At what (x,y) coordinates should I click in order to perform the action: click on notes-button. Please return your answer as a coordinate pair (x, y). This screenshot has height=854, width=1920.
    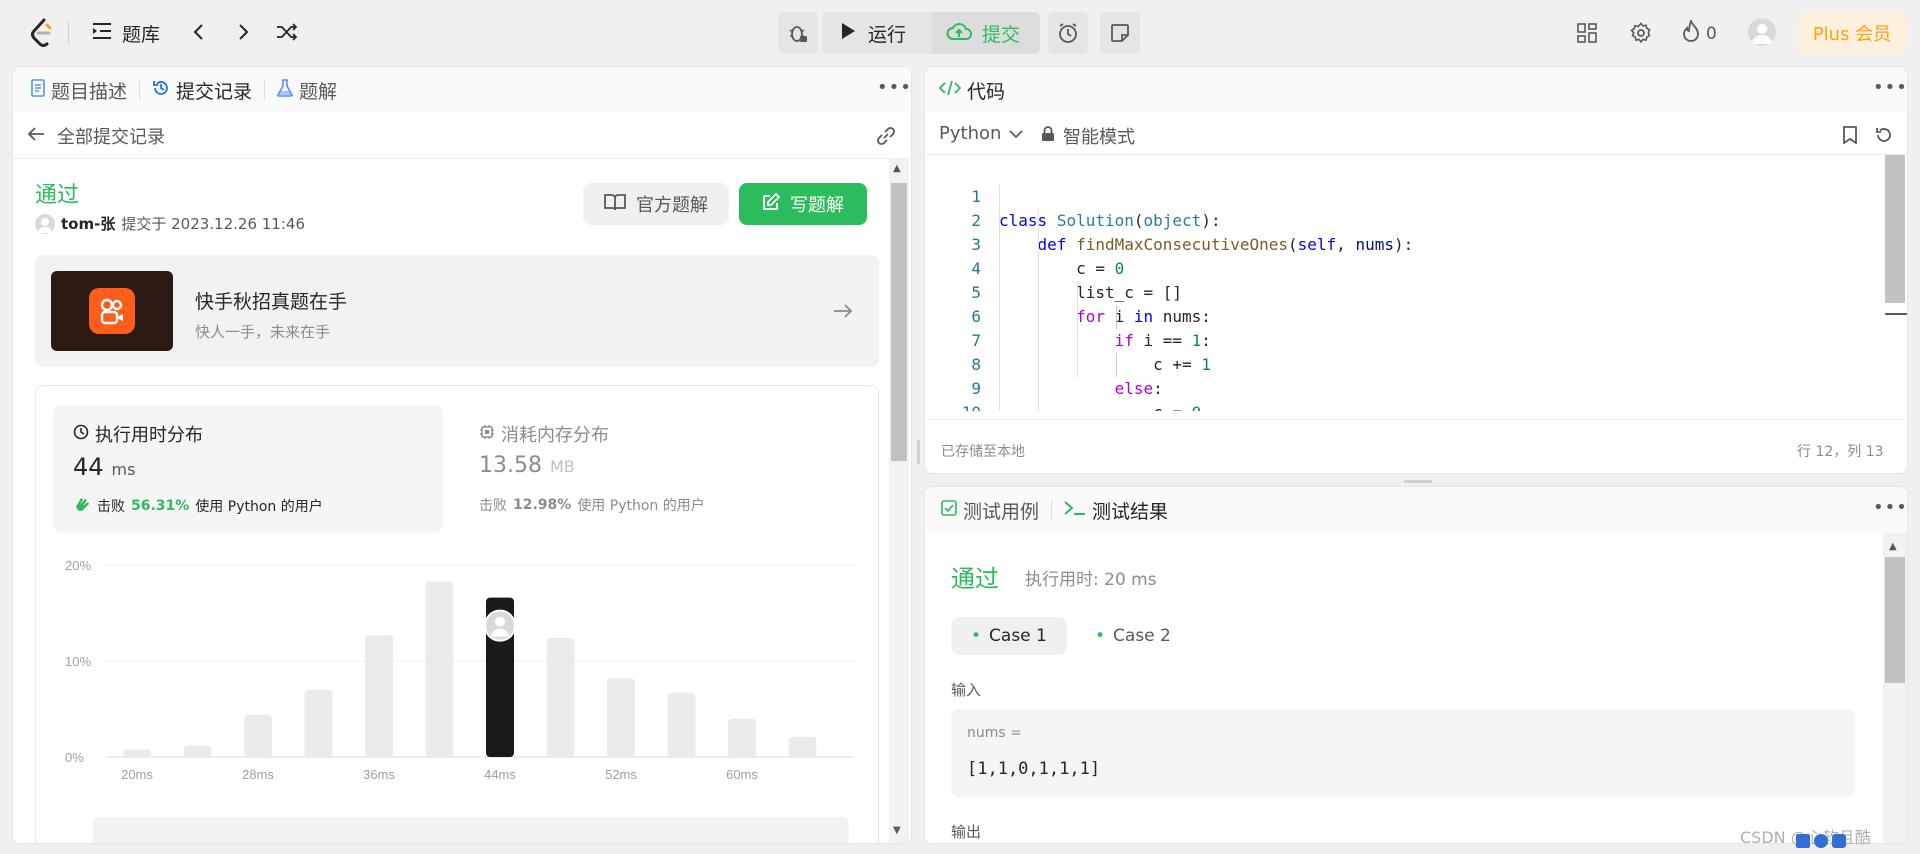
    Looking at the image, I should click on (1120, 33).